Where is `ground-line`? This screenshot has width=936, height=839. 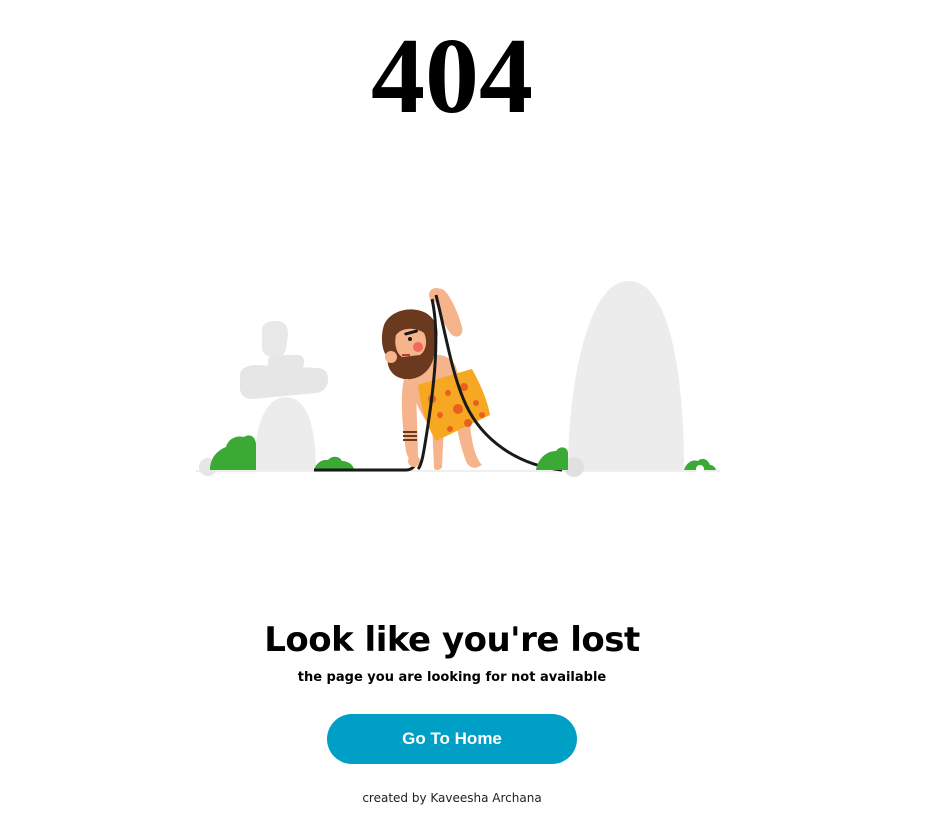
ground-line is located at coordinates (458, 471).